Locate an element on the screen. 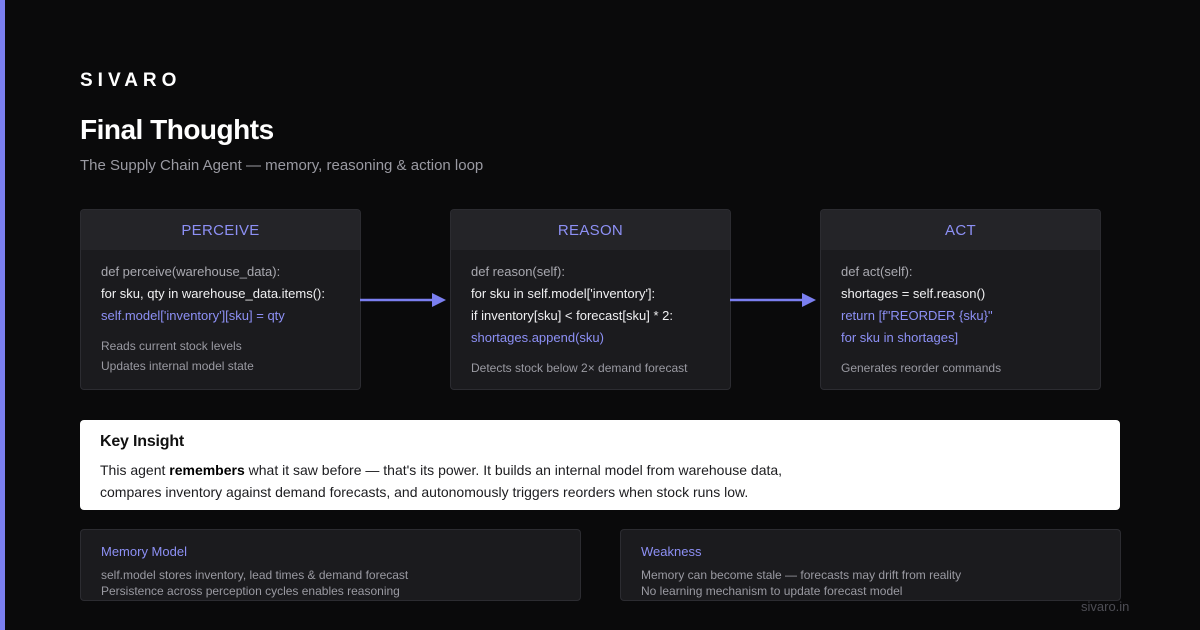  insight-title: Key Insight is located at coordinates (142, 441).